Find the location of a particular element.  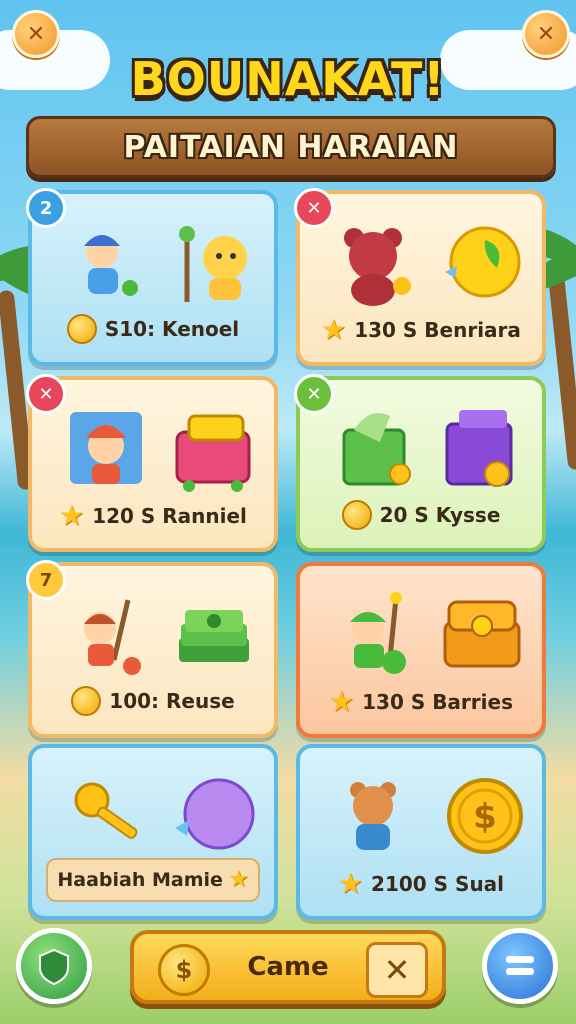

reward-label: 20 S Kysse is located at coordinates (440, 515).